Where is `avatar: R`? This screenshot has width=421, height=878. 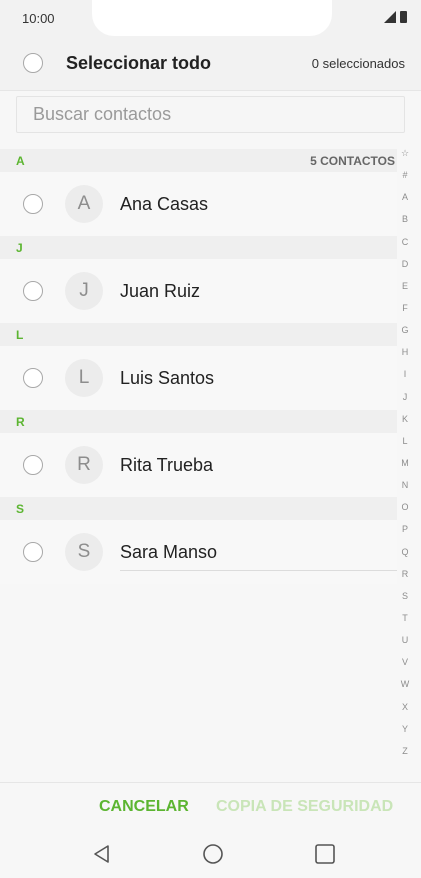
avatar: R is located at coordinates (84, 465).